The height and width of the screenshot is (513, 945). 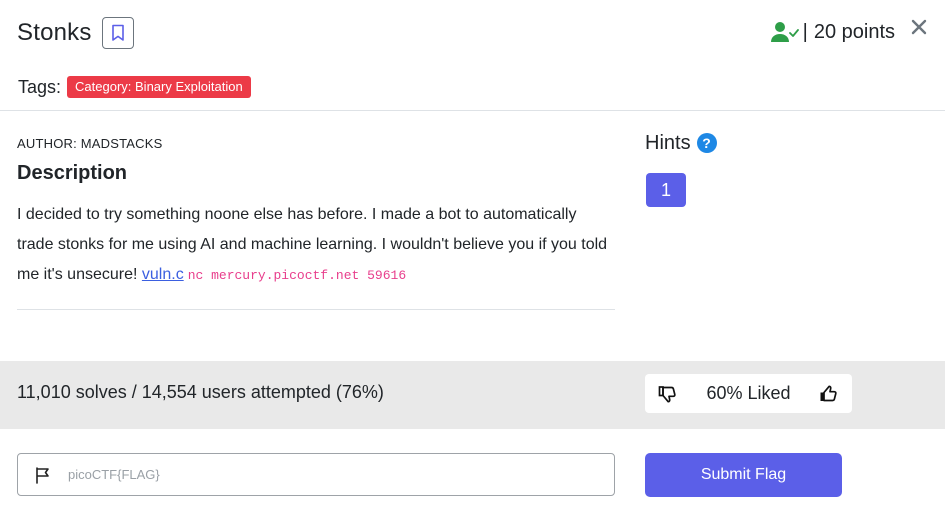 I want to click on title-row: Stonks, so click(x=75, y=33).